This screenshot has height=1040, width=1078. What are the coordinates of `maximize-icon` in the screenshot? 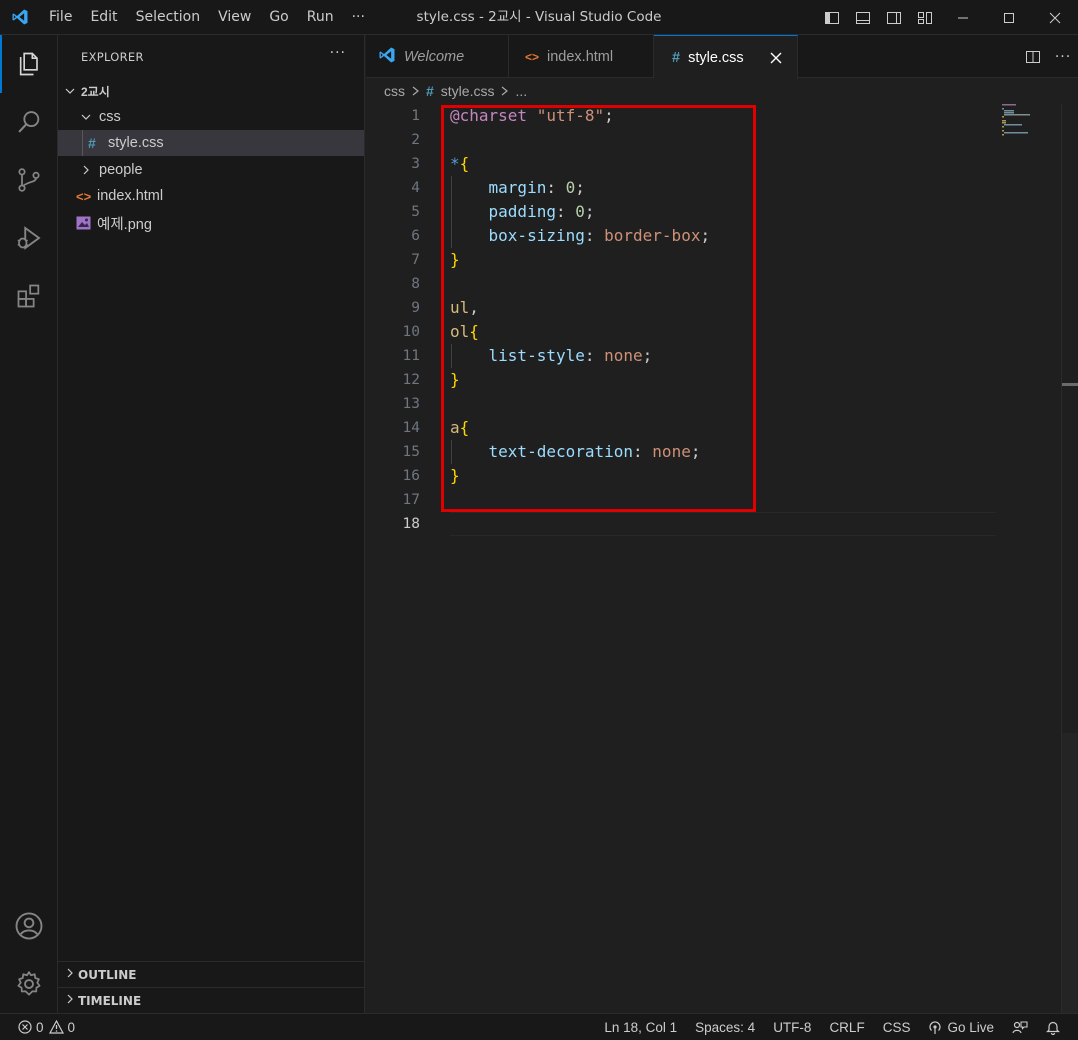 It's located at (1009, 17).